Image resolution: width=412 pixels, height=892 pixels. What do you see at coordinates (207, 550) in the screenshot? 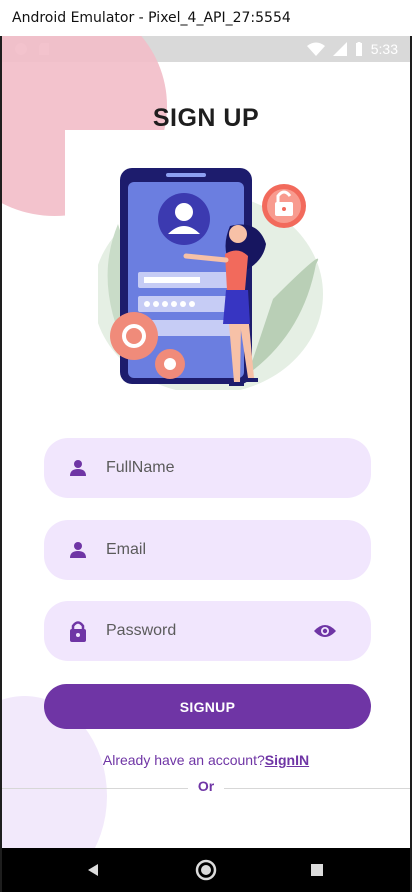
I see `email-field: Email` at bounding box center [207, 550].